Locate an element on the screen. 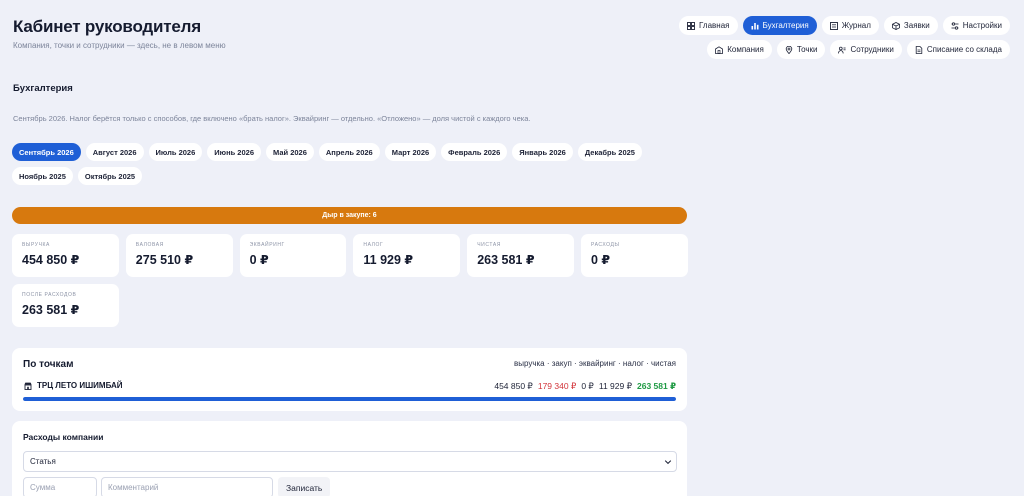 This screenshot has height=496, width=1024. nav-requests: Заявки is located at coordinates (910, 25).